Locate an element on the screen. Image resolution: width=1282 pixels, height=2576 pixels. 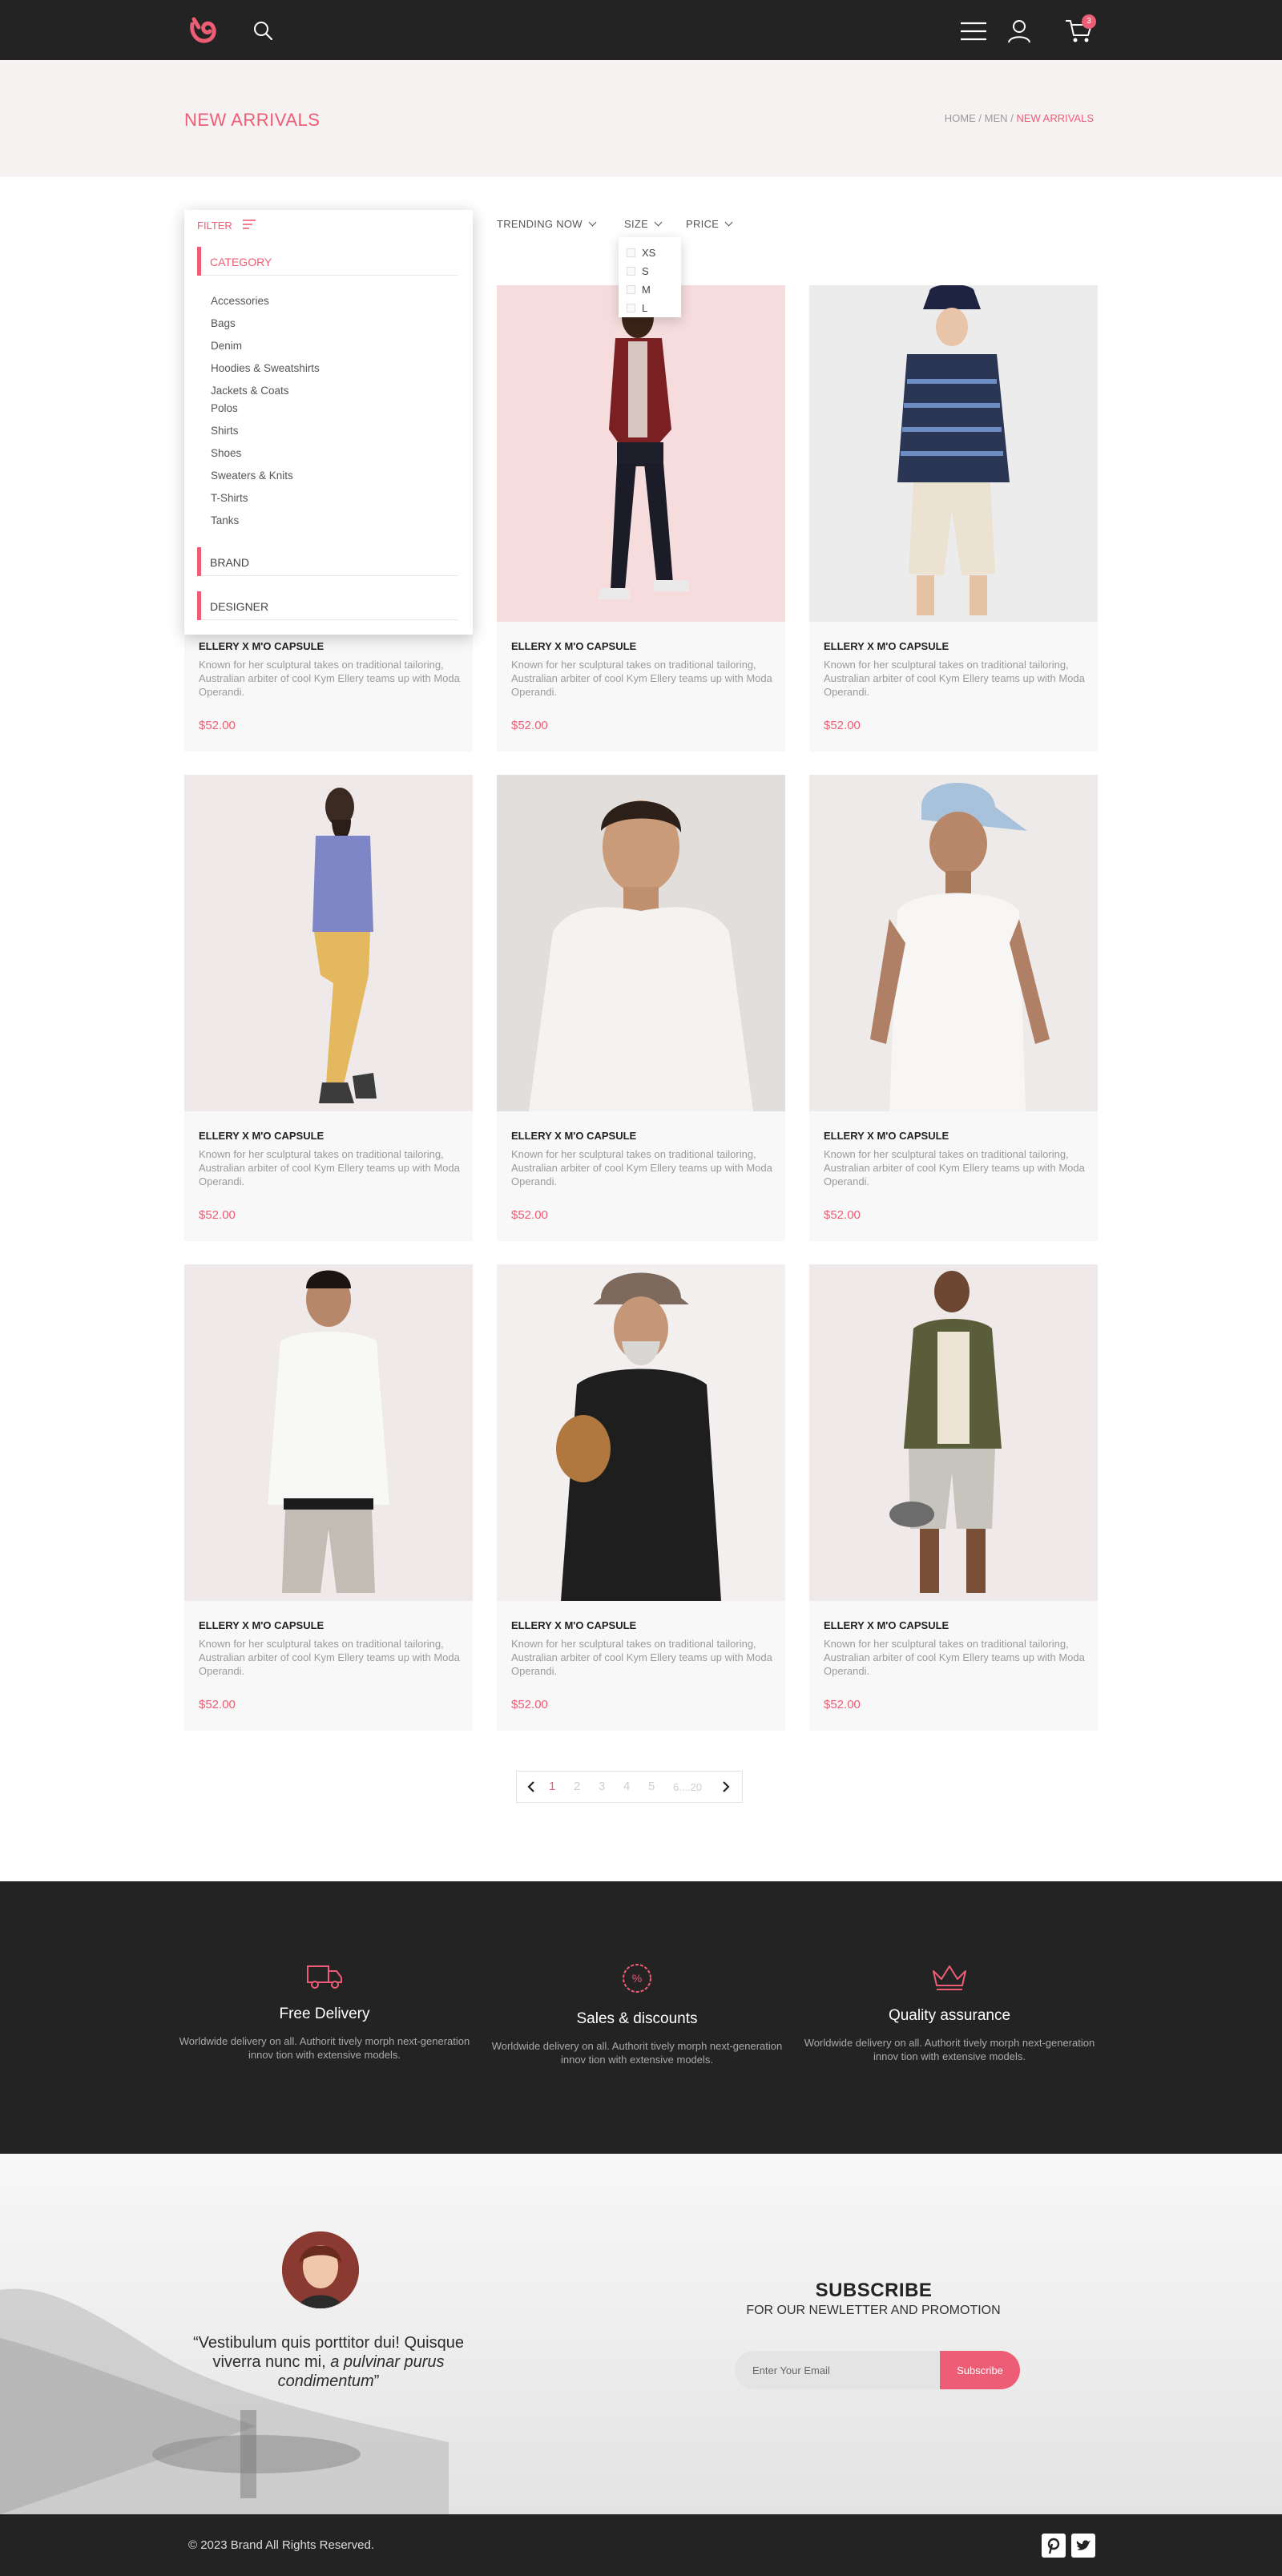
trending-now-dropdown: TRENDING NOW is located at coordinates (547, 224).